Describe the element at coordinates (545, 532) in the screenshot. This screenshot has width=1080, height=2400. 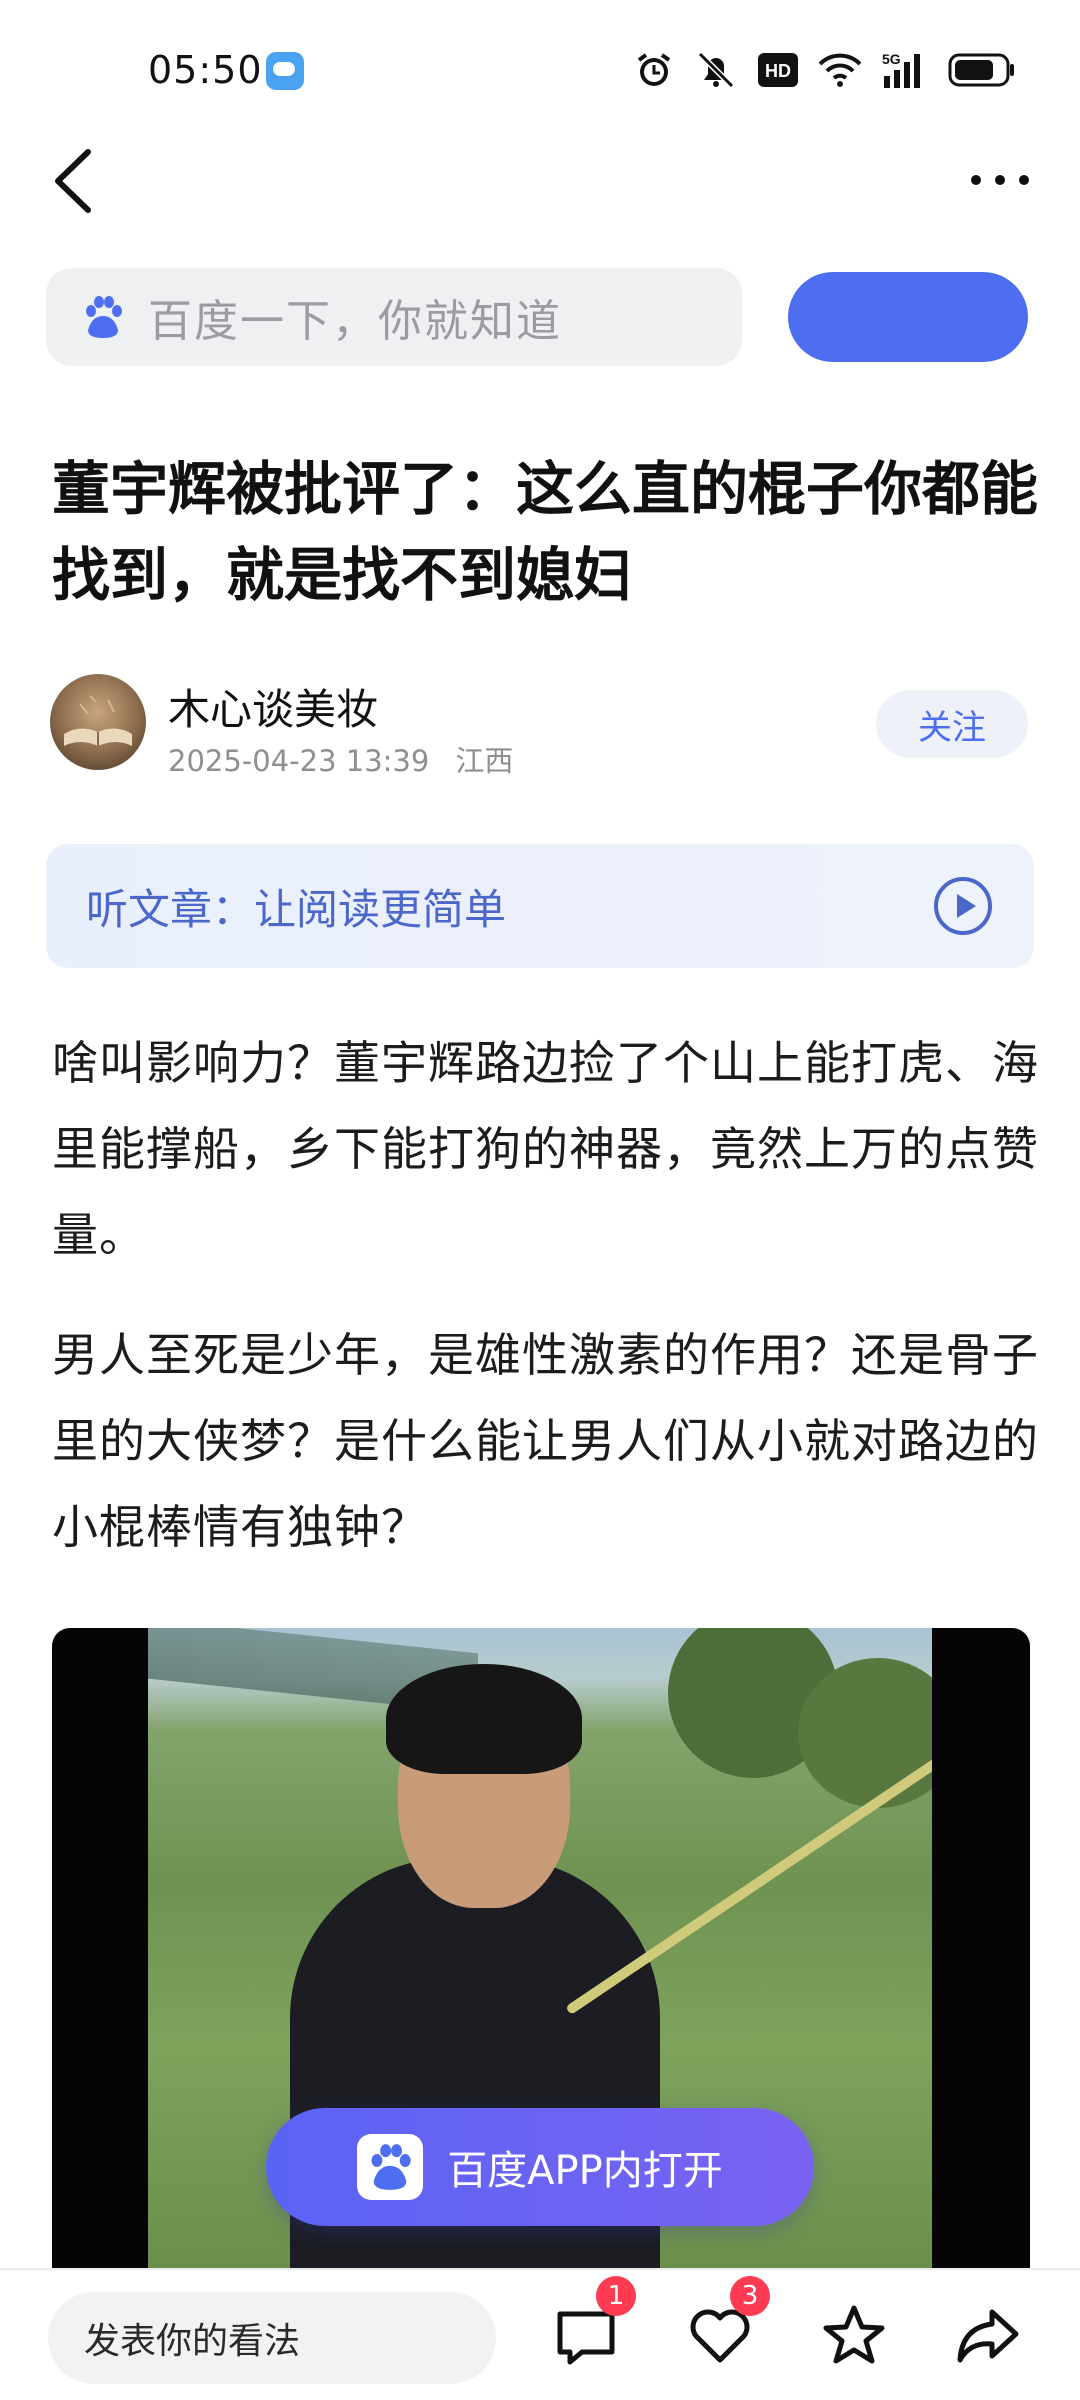
I see `article-title: 董宇辉被批评了：这么直的棍子你都能找到，就是找不到媳妇` at that location.